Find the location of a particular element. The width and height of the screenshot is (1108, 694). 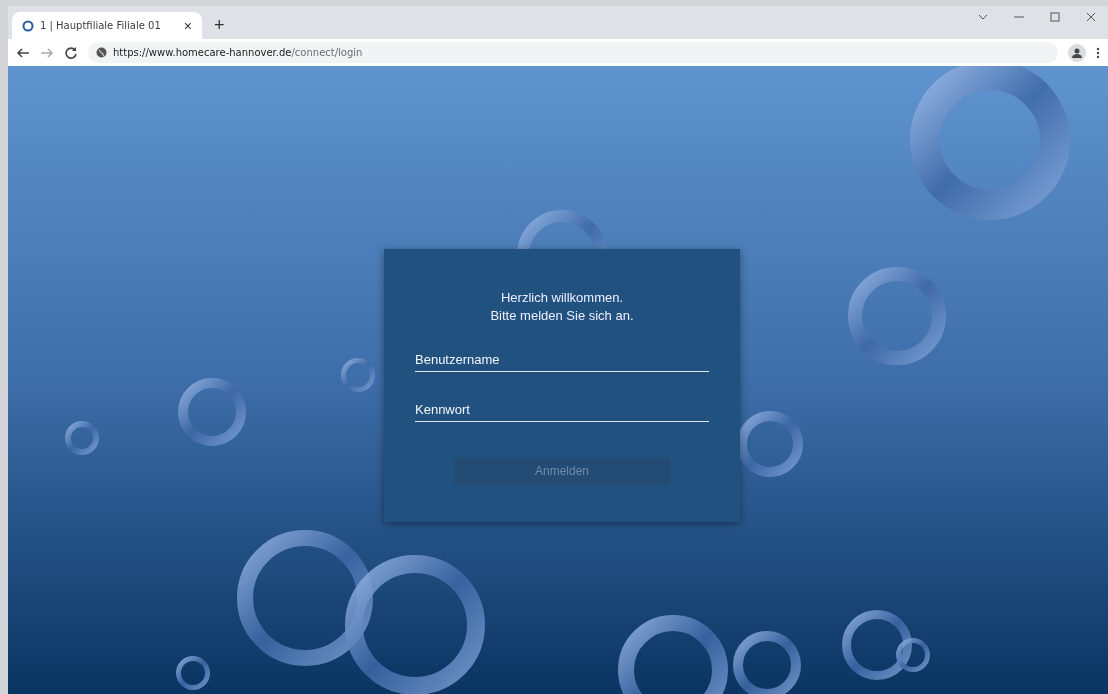

maximize-icon is located at coordinates (1055, 17).